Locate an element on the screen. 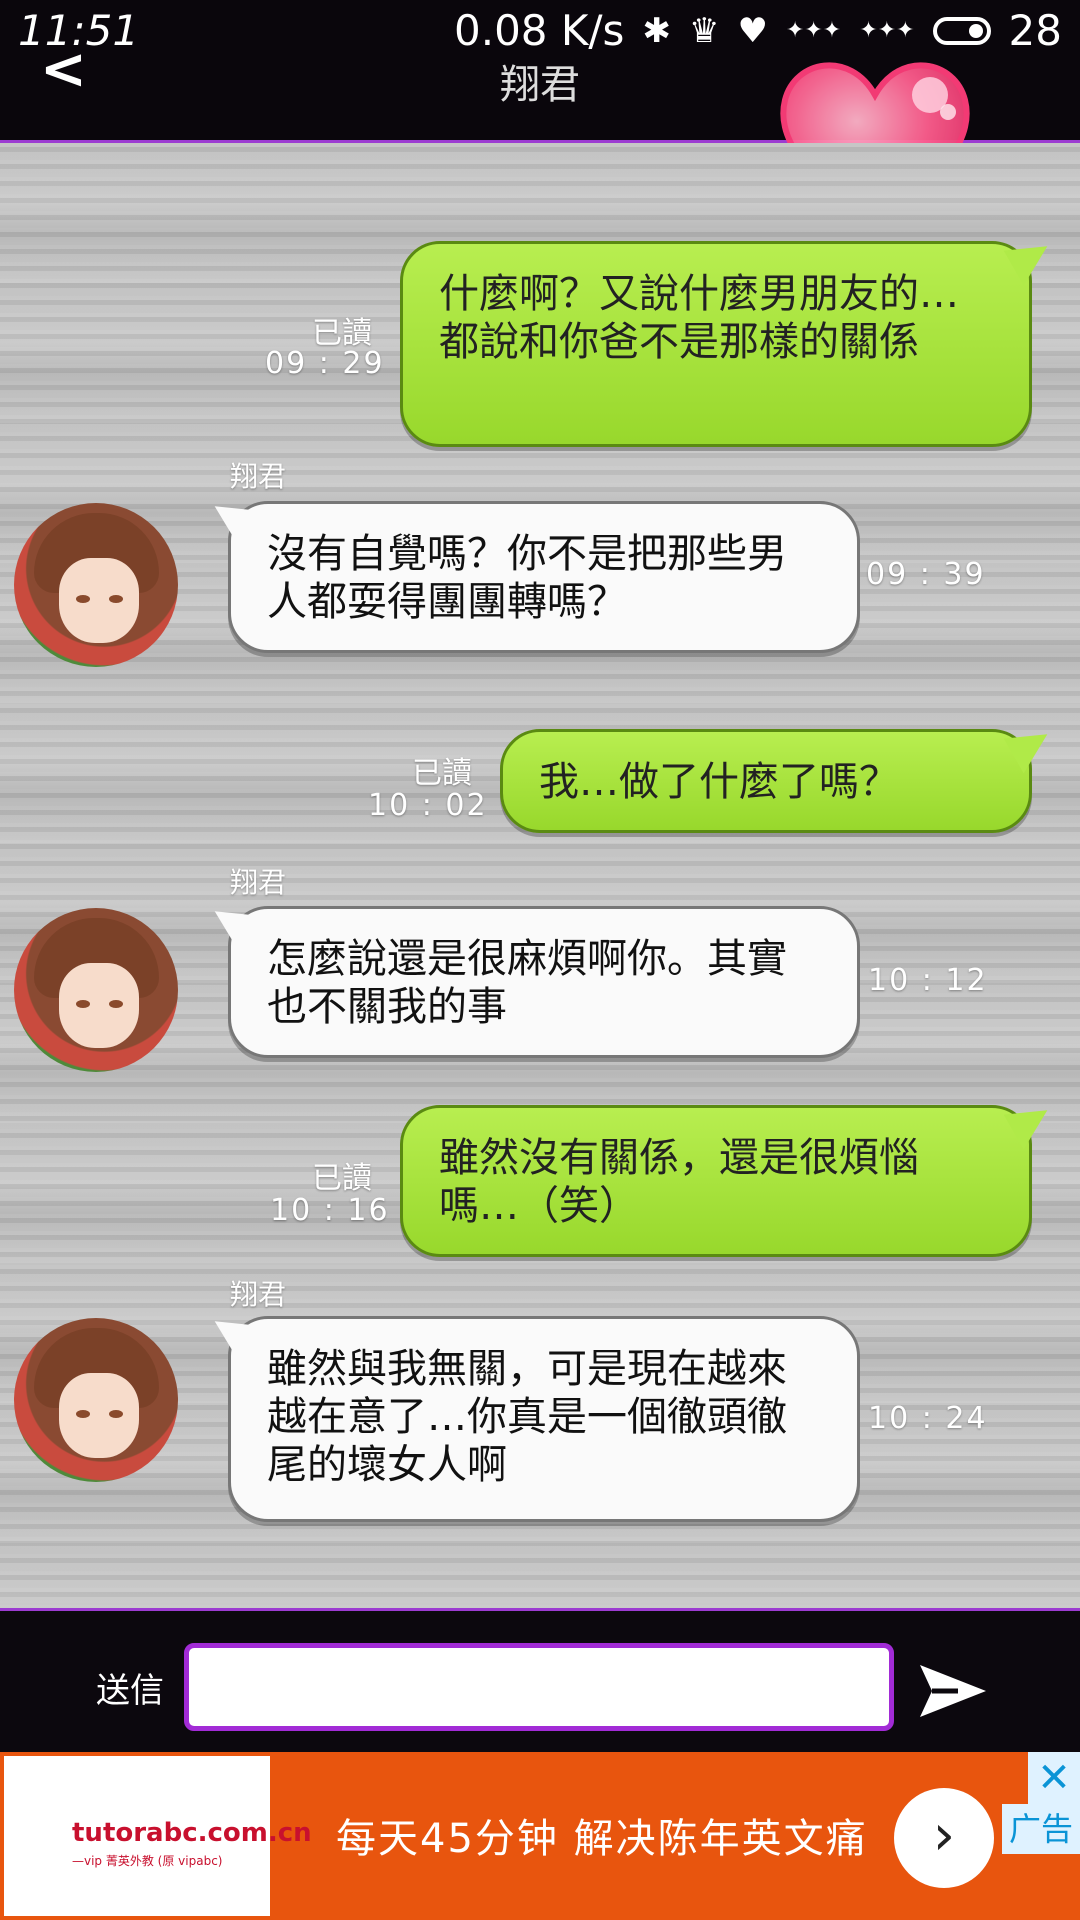 The width and height of the screenshot is (1080, 1920). send-arrow-icon is located at coordinates (953, 1691).